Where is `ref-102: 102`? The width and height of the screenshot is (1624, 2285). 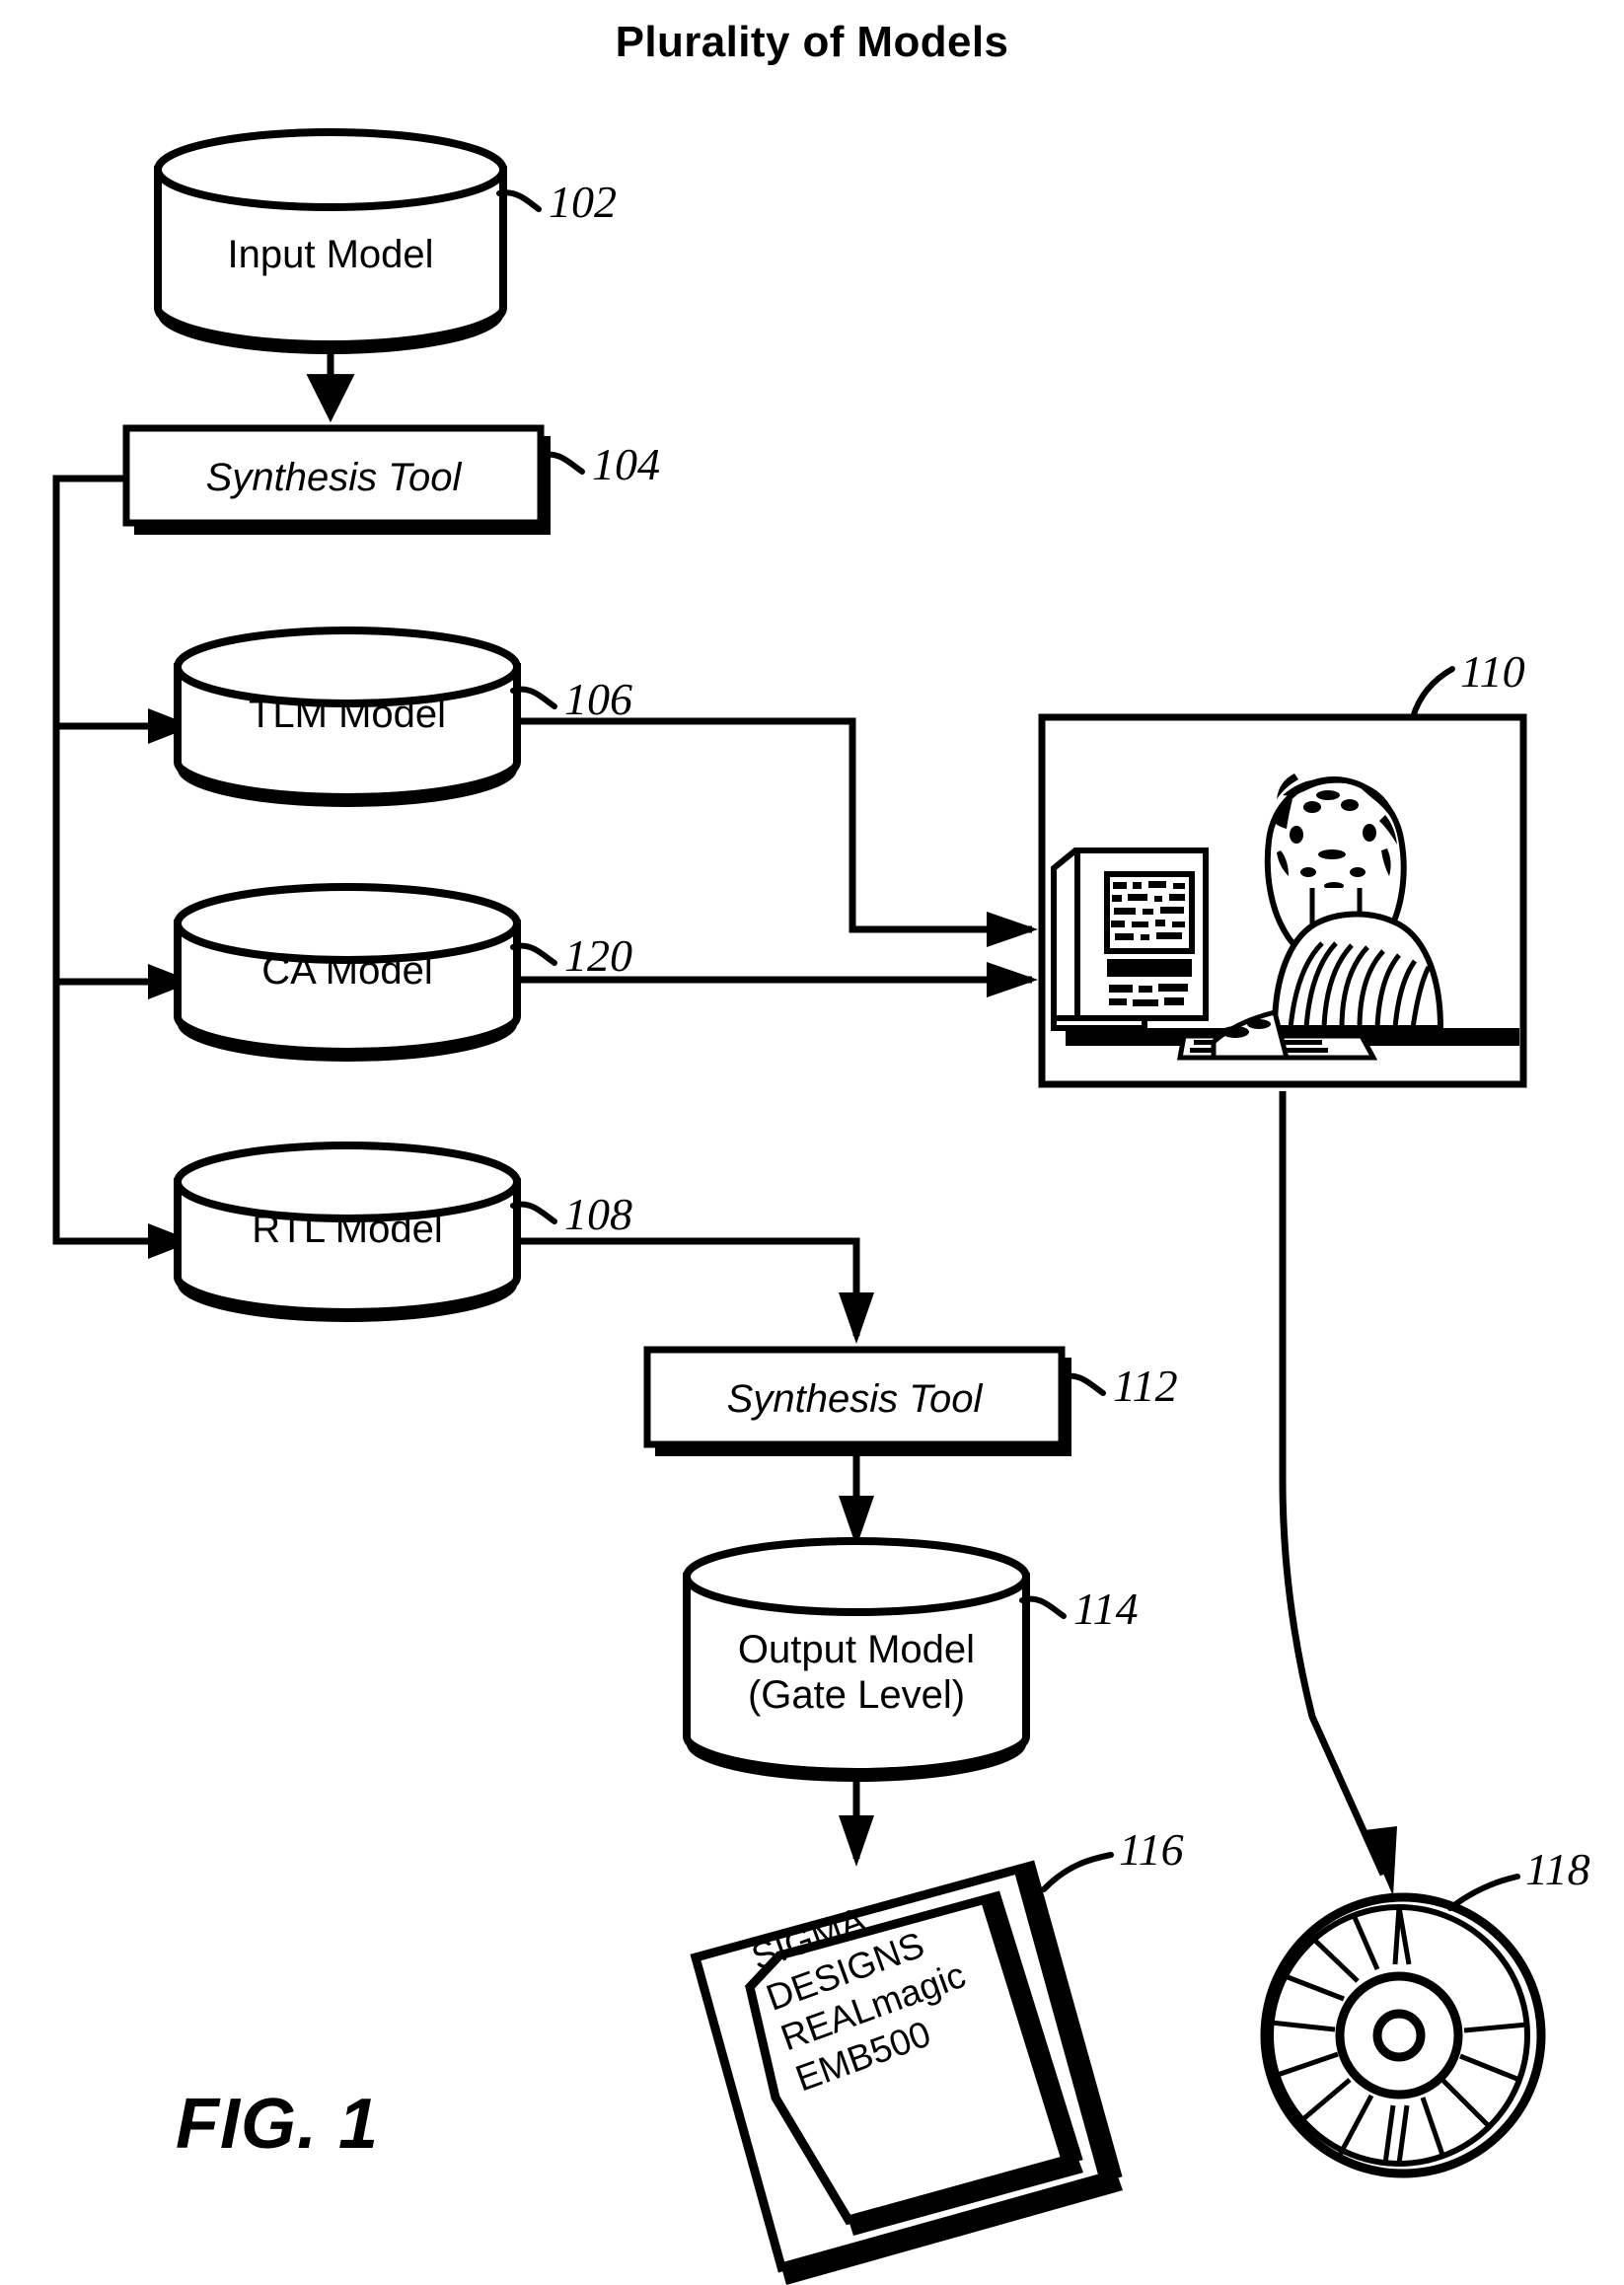
ref-102: 102 is located at coordinates (583, 202).